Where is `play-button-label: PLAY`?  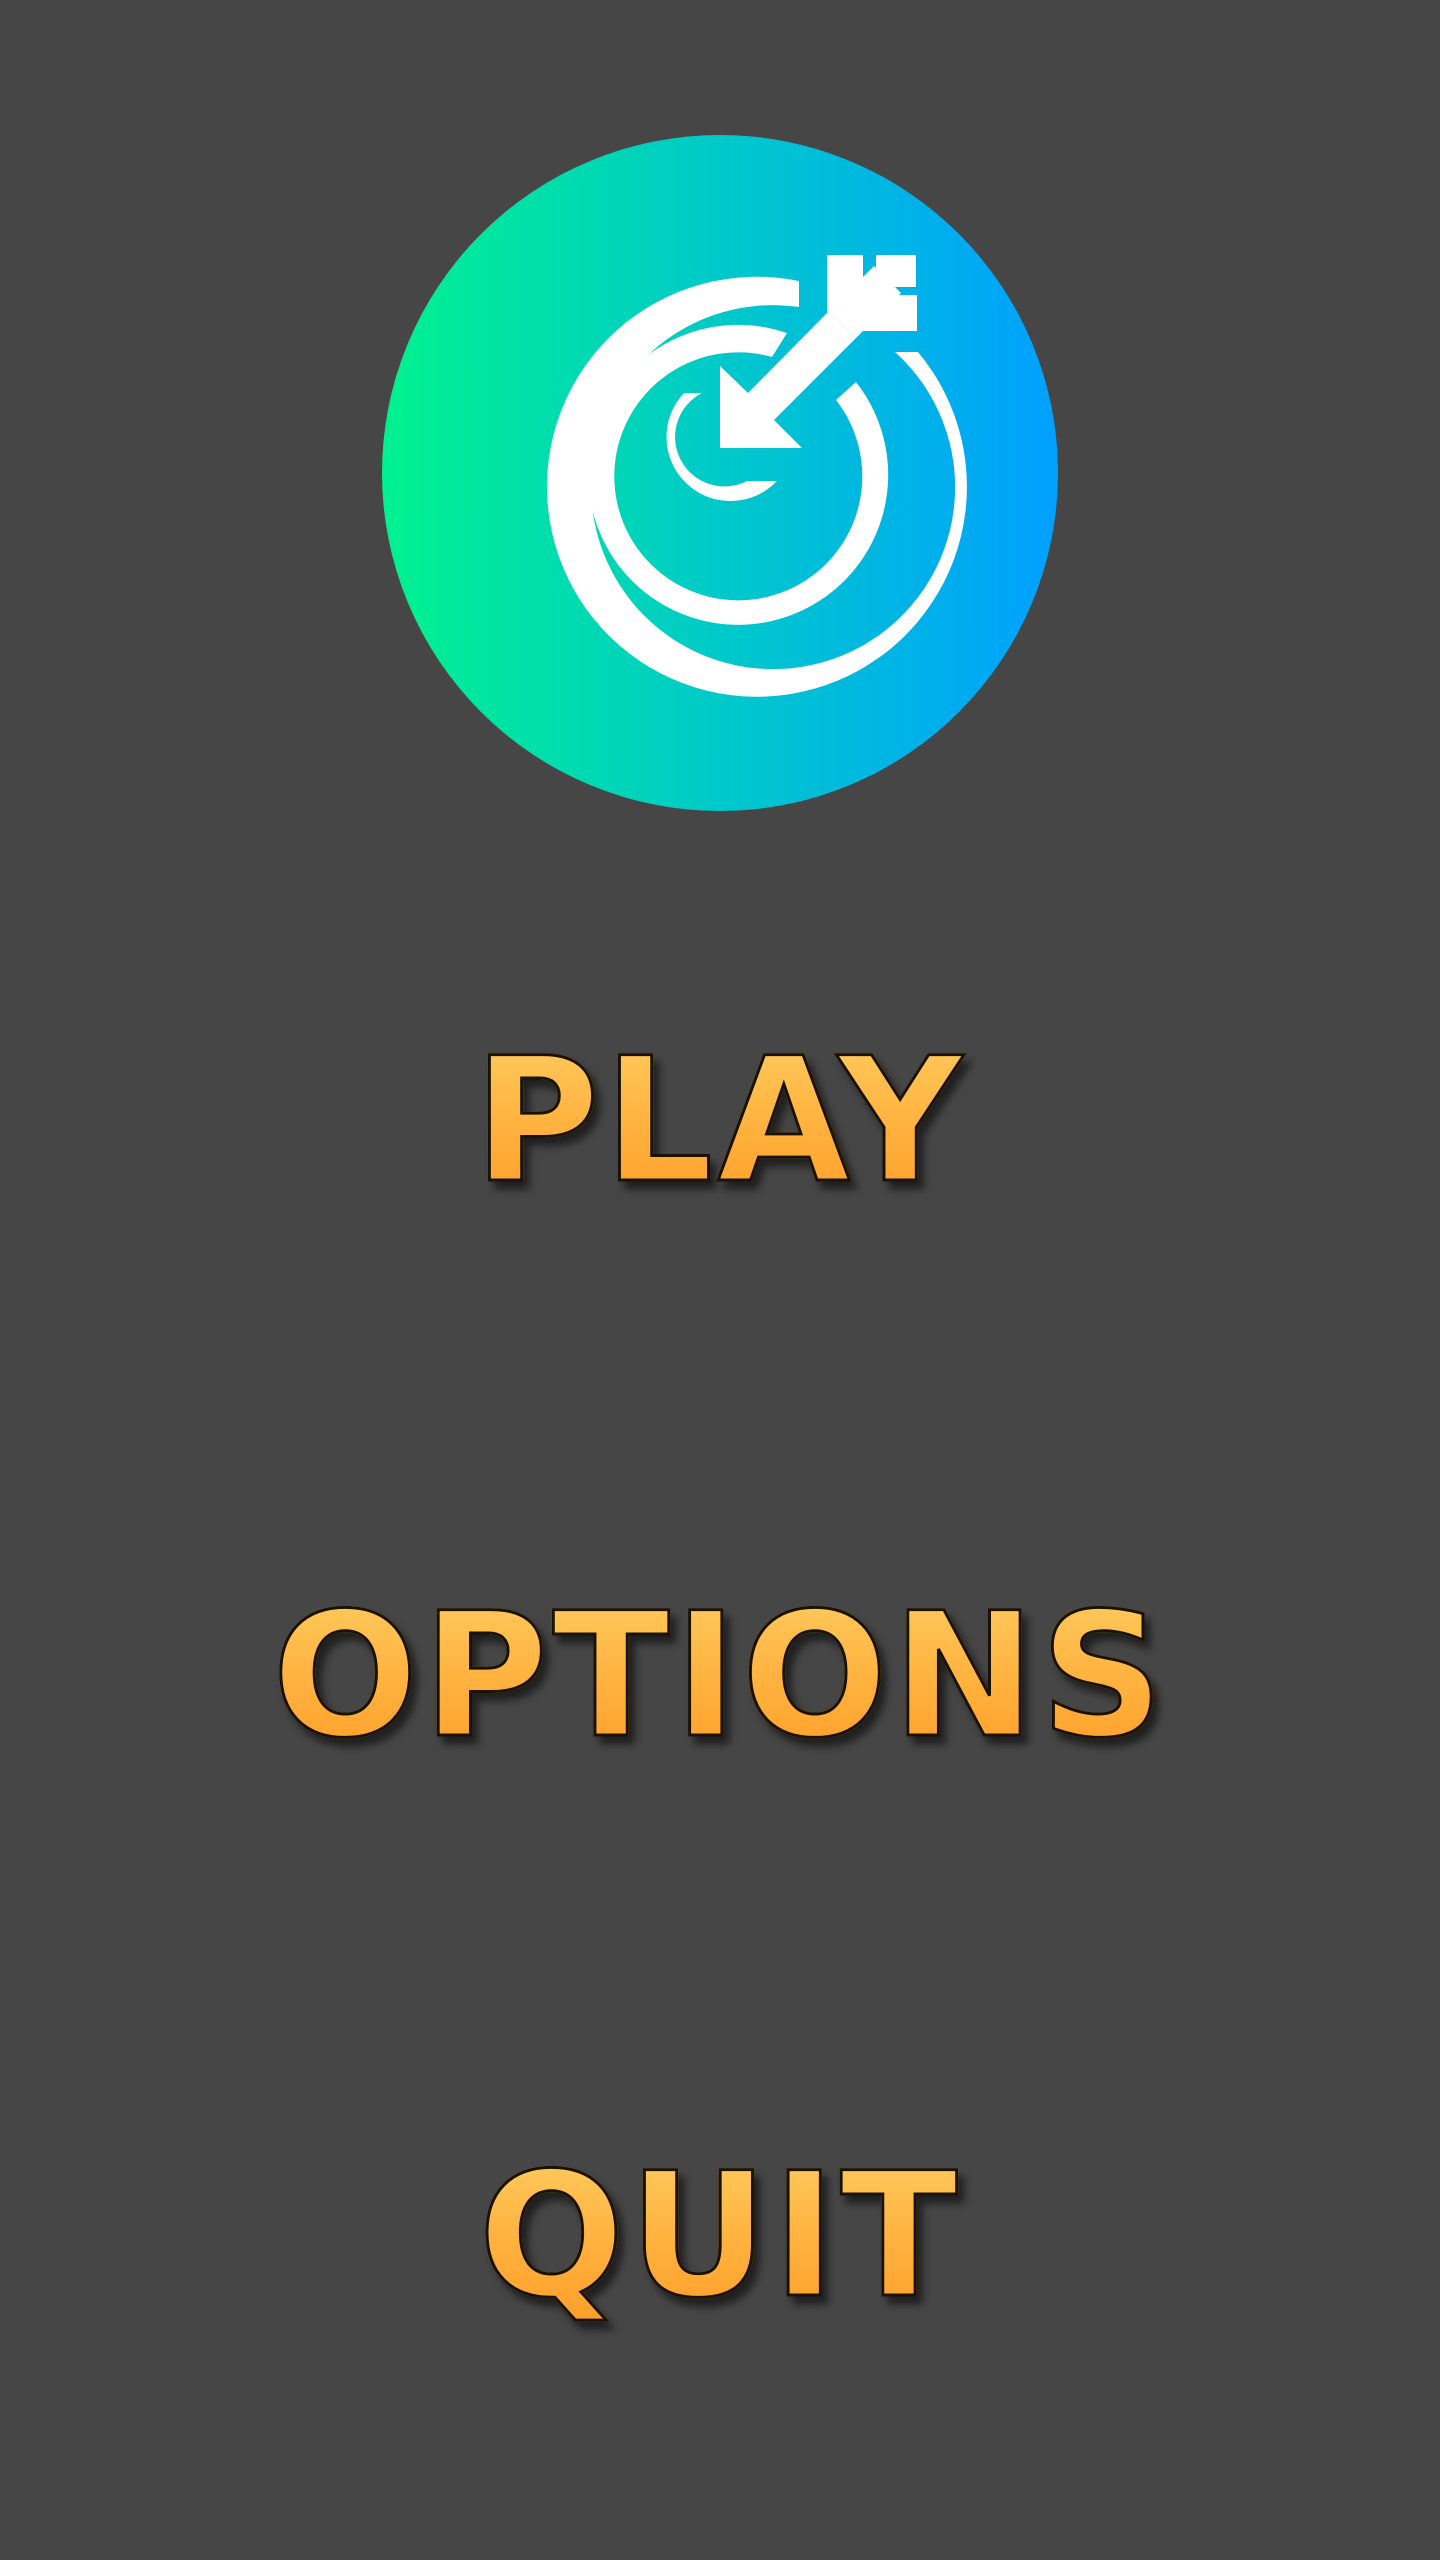
play-button-label: PLAY is located at coordinates (719, 1120).